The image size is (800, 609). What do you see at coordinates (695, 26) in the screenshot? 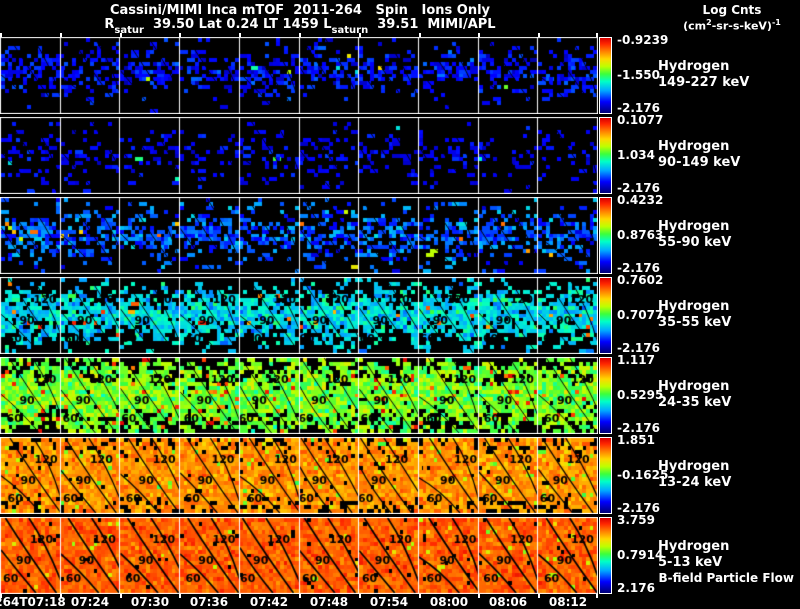
I see `units-prefix: (cm` at bounding box center [695, 26].